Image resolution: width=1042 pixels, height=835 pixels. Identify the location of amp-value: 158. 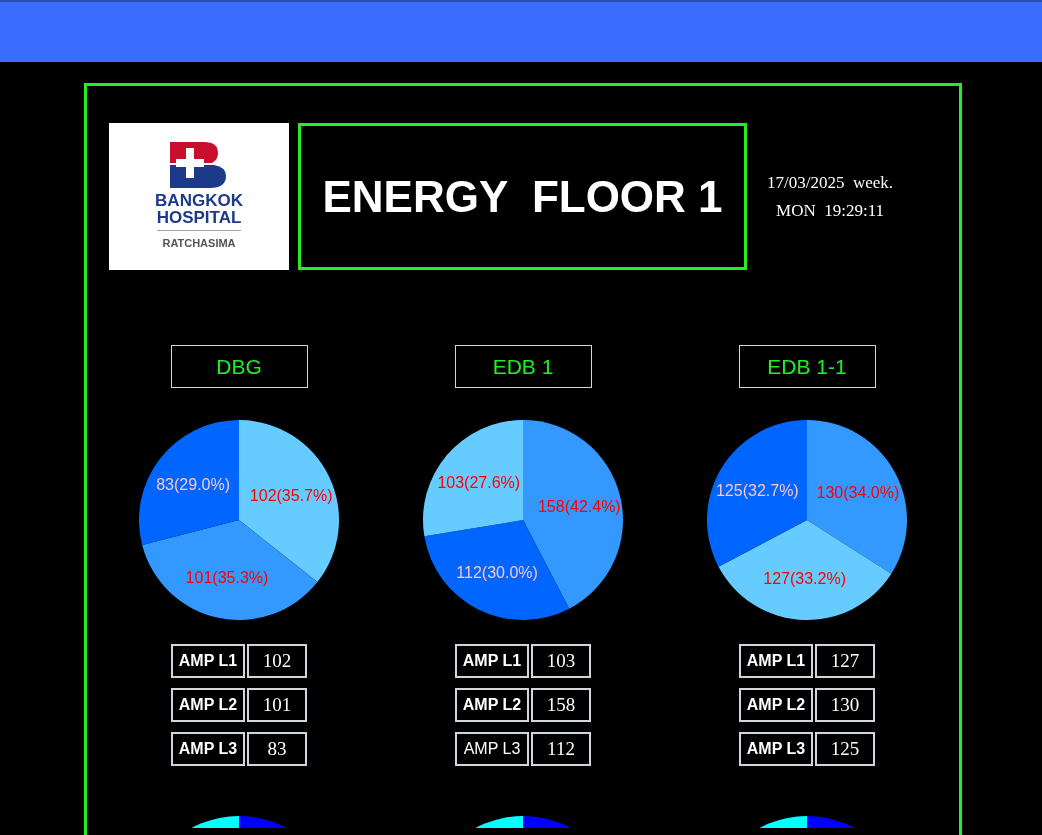
(561, 705).